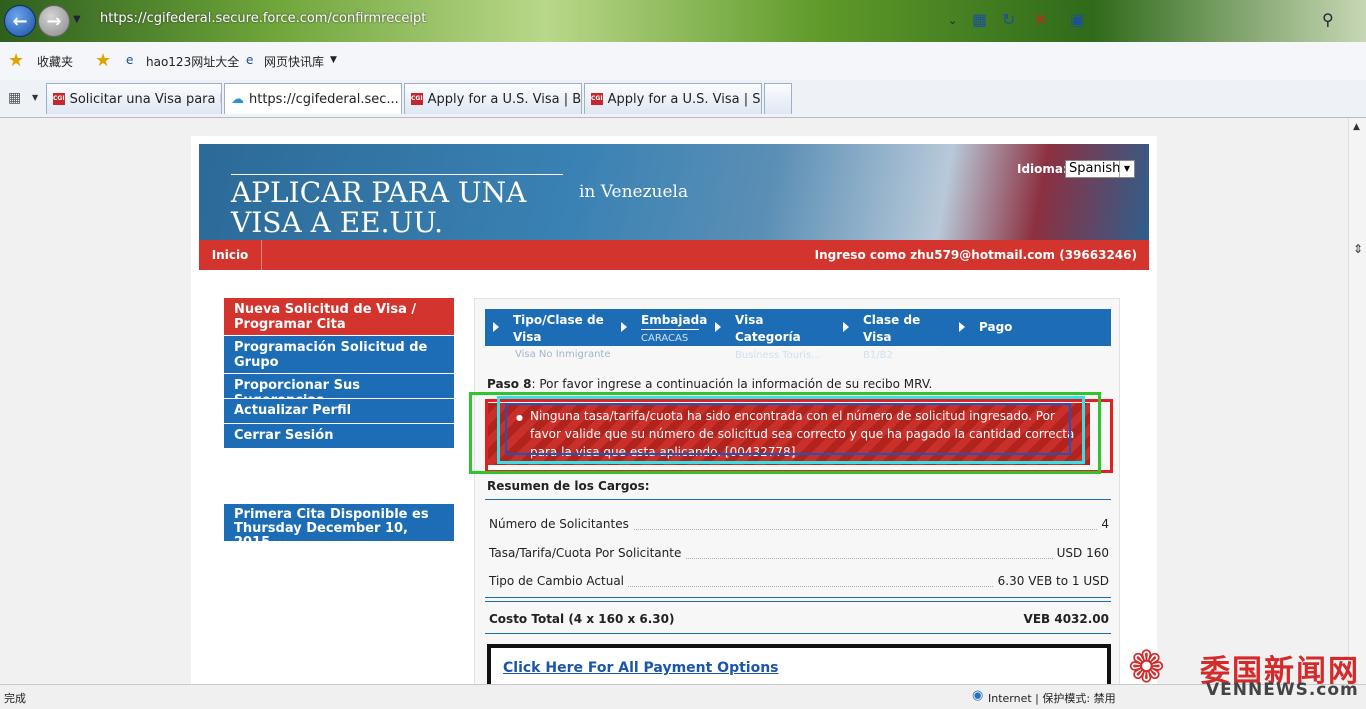  Describe the element at coordinates (568, 486) in the screenshot. I see `charges-summary-heading: Resumen de los Cargos:` at that location.